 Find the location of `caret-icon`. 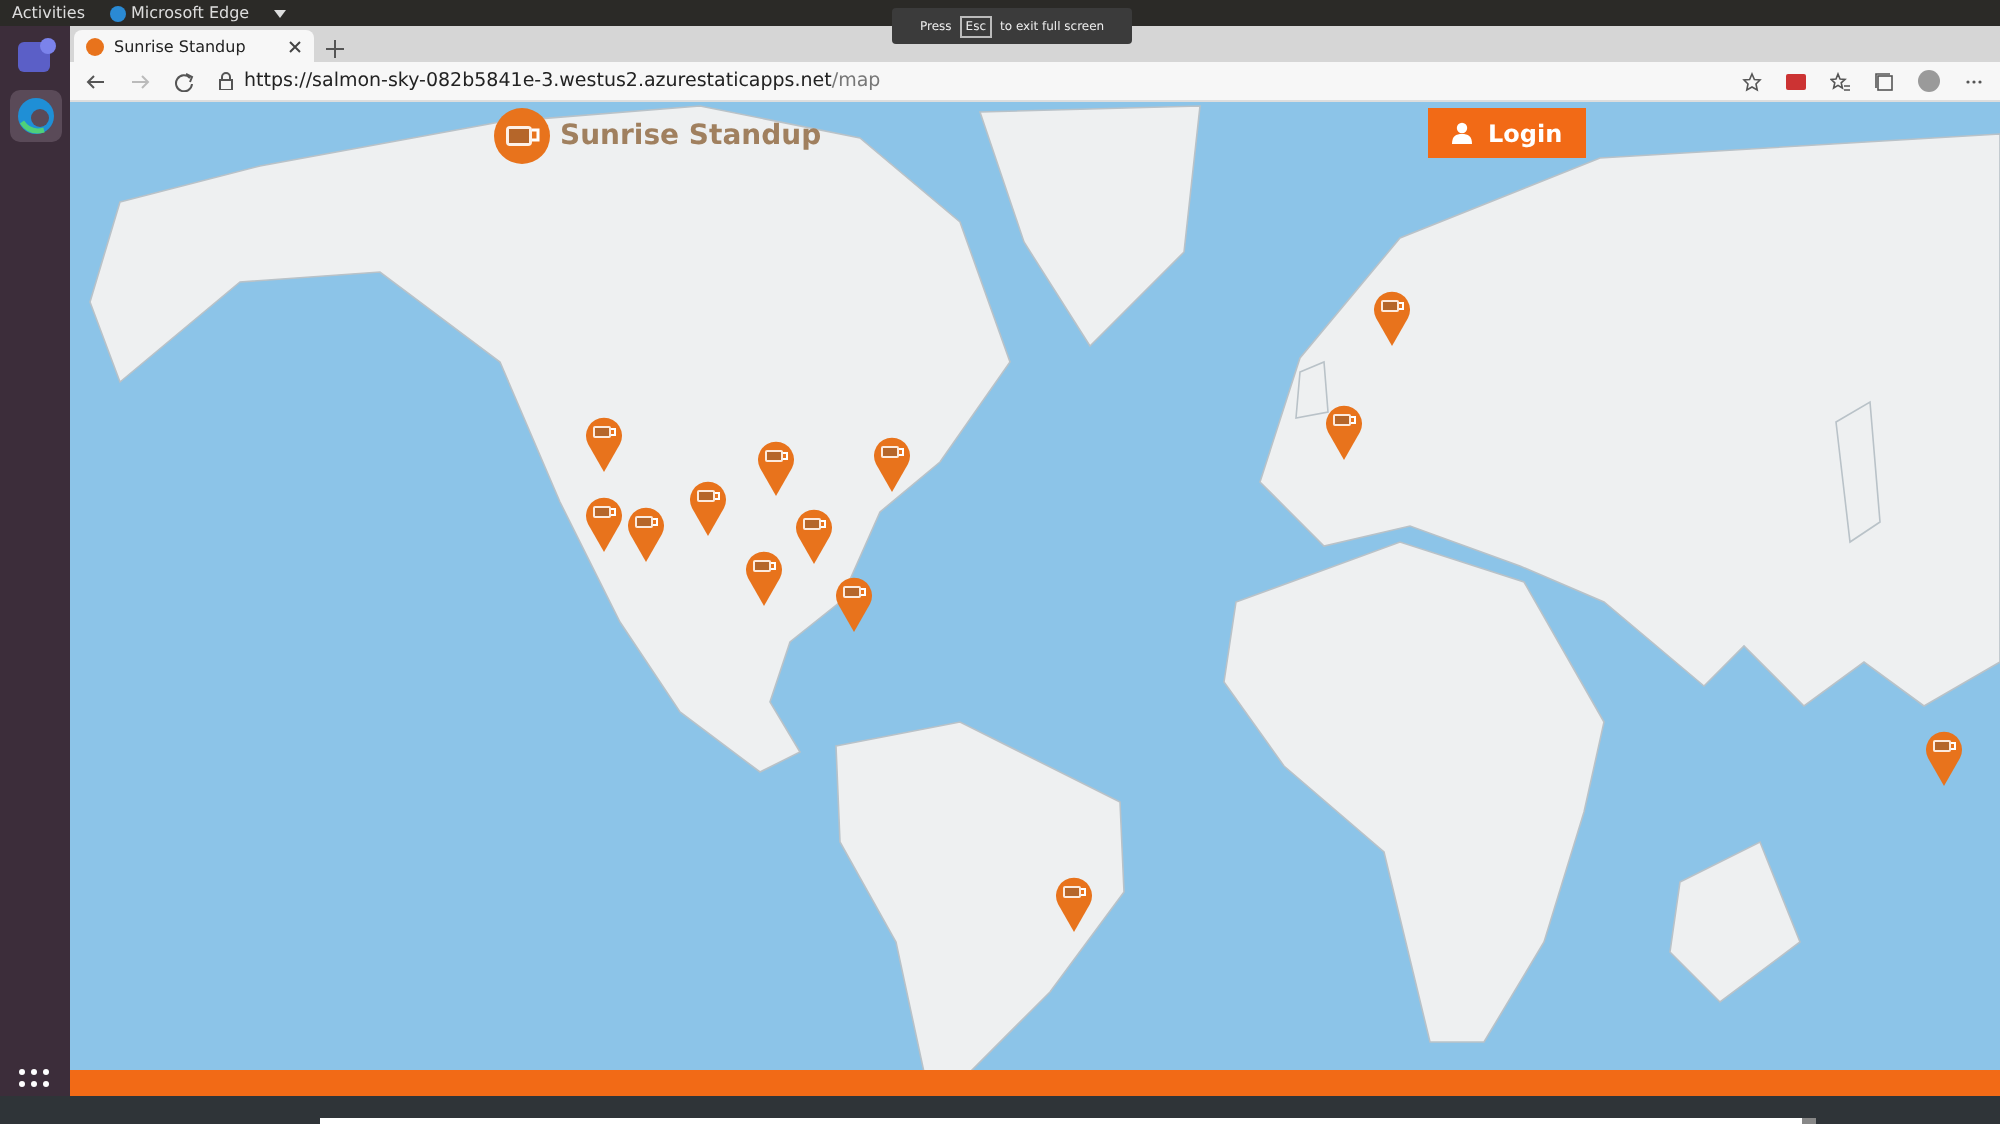

caret-icon is located at coordinates (279, 13).